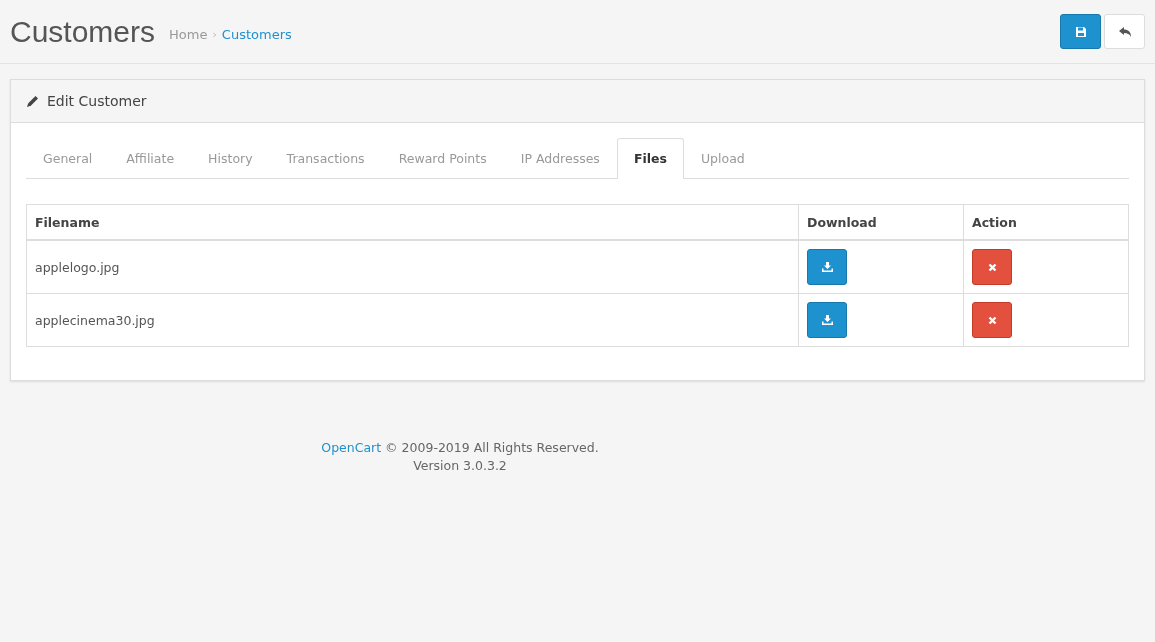 This screenshot has width=1155, height=642. I want to click on back-button, so click(1124, 31).